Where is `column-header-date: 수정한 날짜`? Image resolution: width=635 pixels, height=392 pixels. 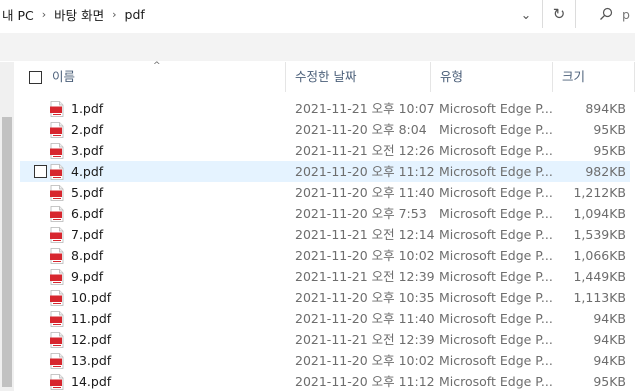
column-header-date: 수정한 날짜 is located at coordinates (358, 77).